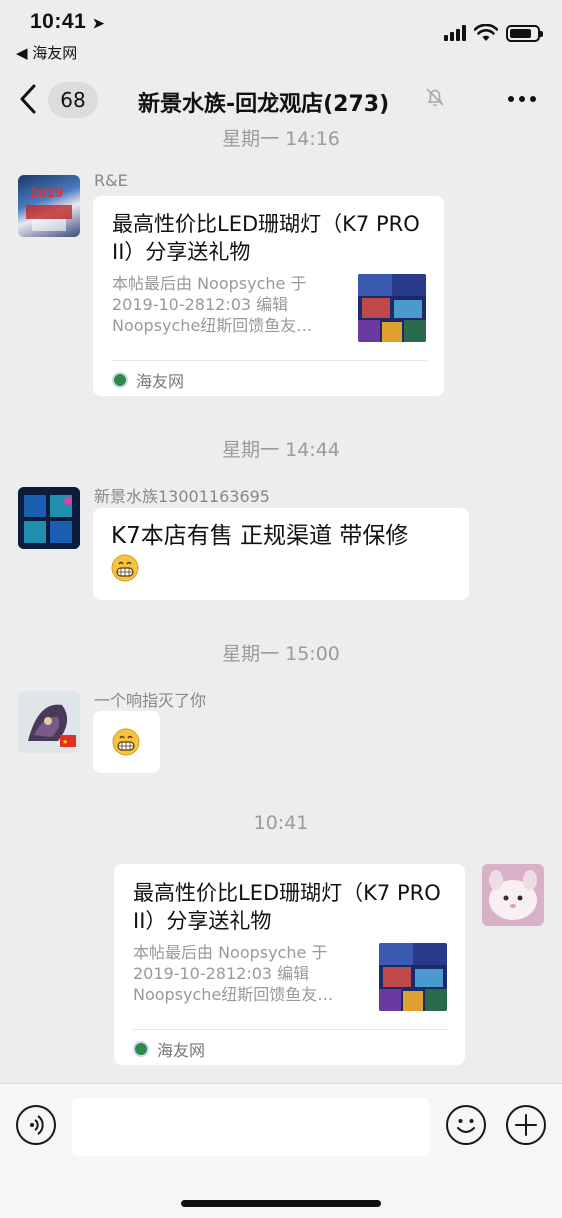 The image size is (562, 1218). I want to click on message-bubble, so click(126, 742).